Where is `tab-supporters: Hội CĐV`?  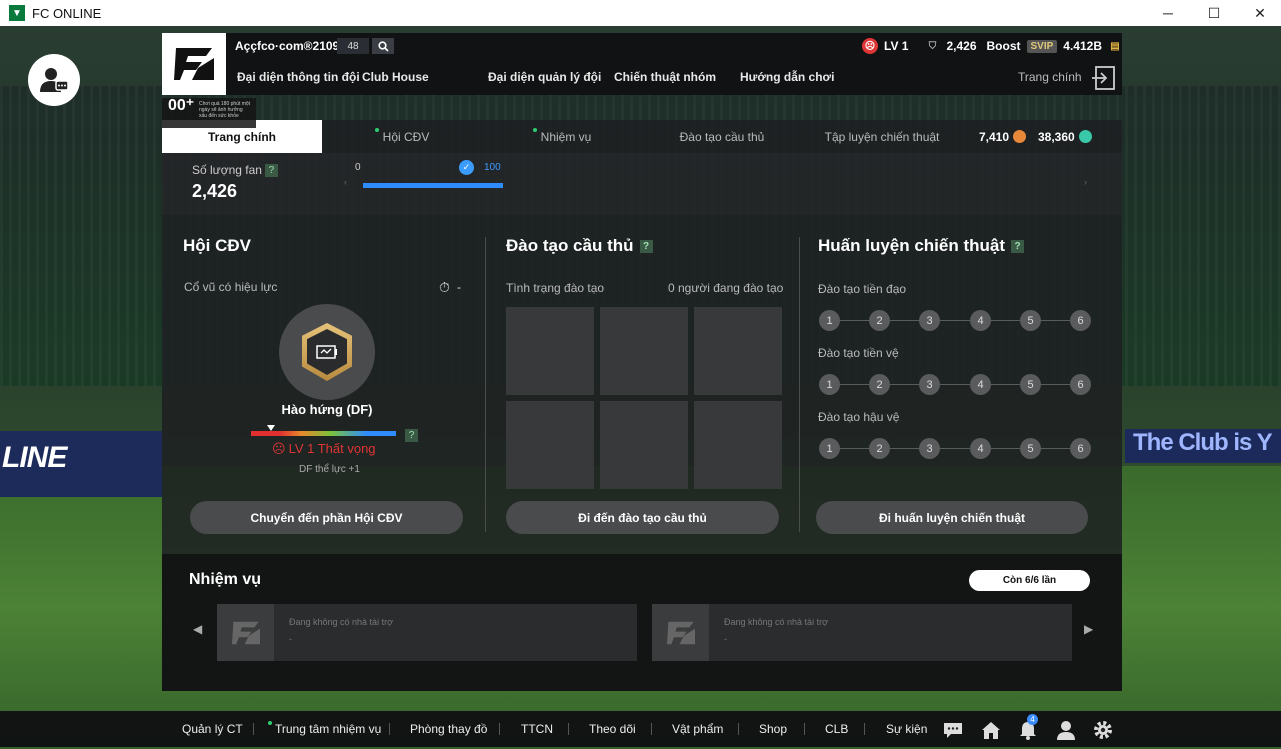
tab-supporters: Hội CĐV is located at coordinates (402, 136).